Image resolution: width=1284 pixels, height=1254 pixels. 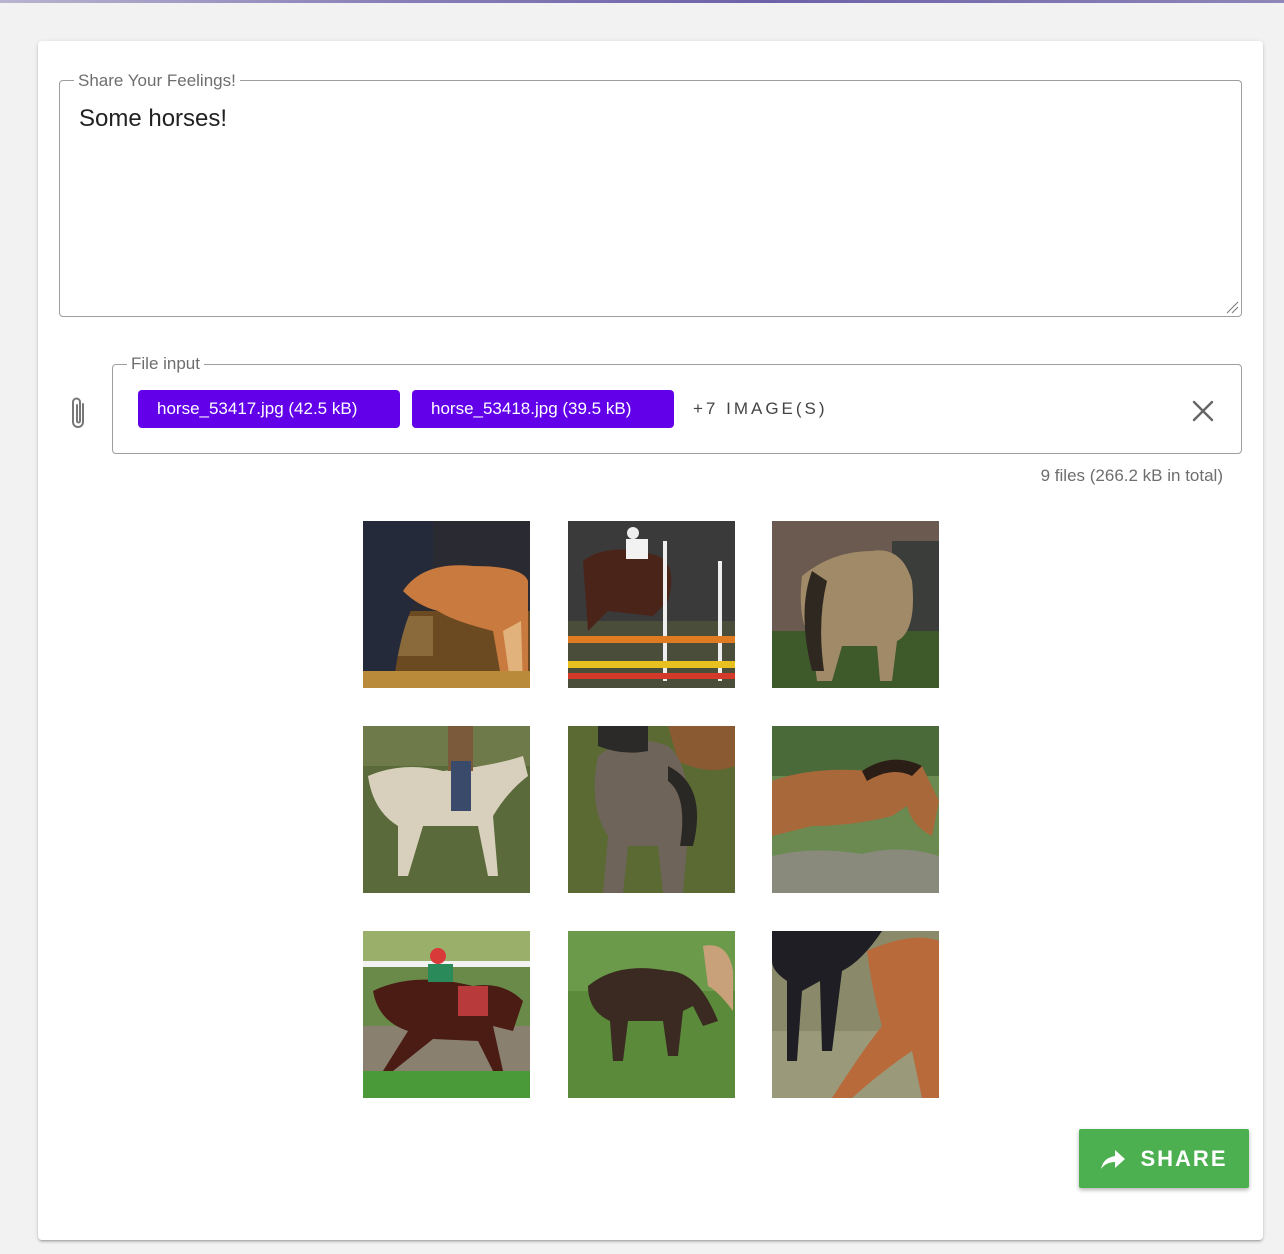 I want to click on grey-horse-rider-image, so click(x=446, y=809).